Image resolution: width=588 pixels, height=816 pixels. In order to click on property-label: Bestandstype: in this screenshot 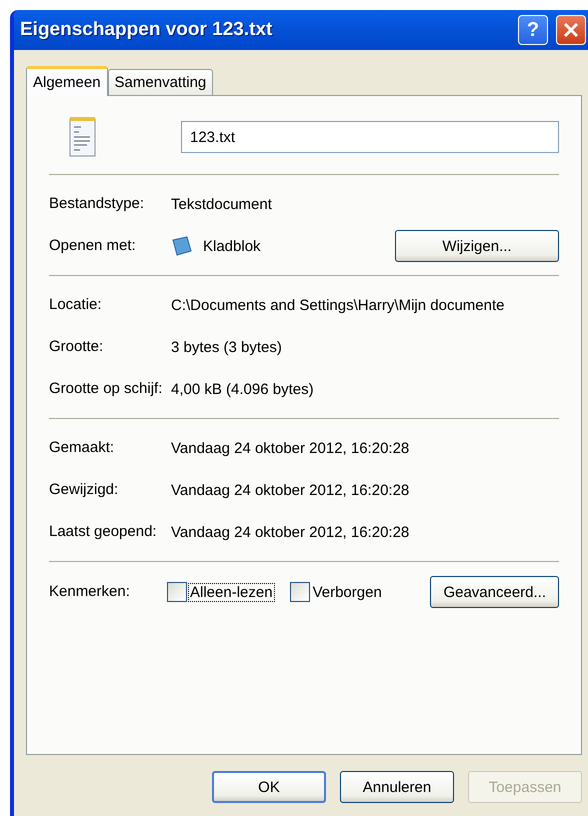, I will do `click(97, 204)`.